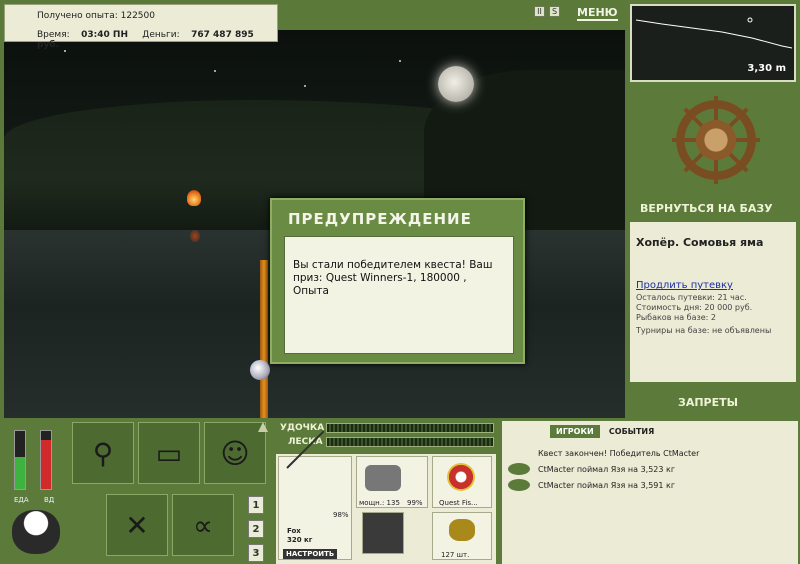  Describe the element at coordinates (554, 11) in the screenshot. I see `sound-icon: S` at that location.